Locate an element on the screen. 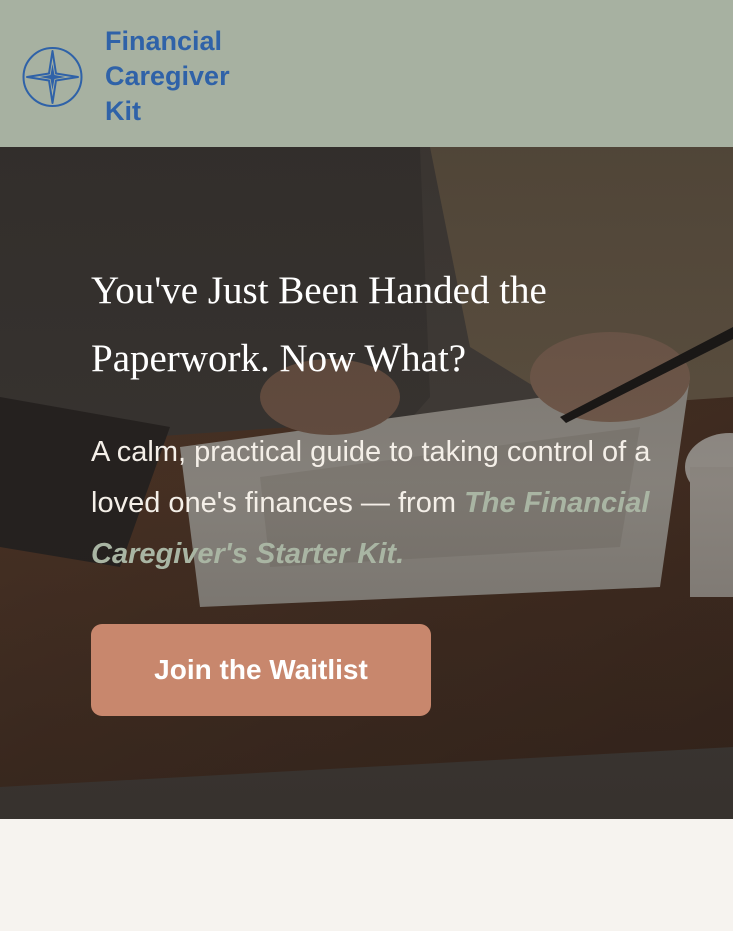  brand-name: Financial Caregiver Kit is located at coordinates (180, 76).